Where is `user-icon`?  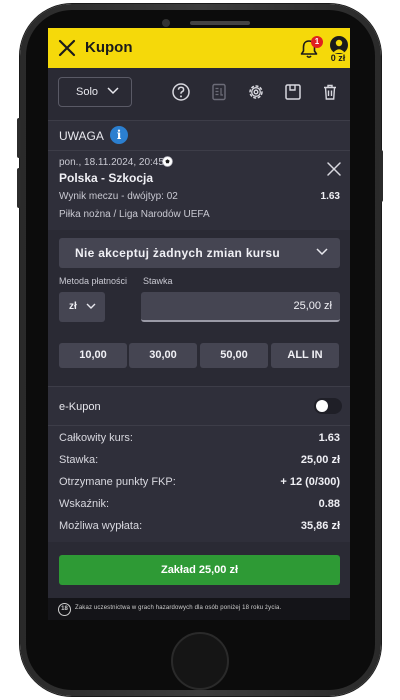 user-icon is located at coordinates (339, 46).